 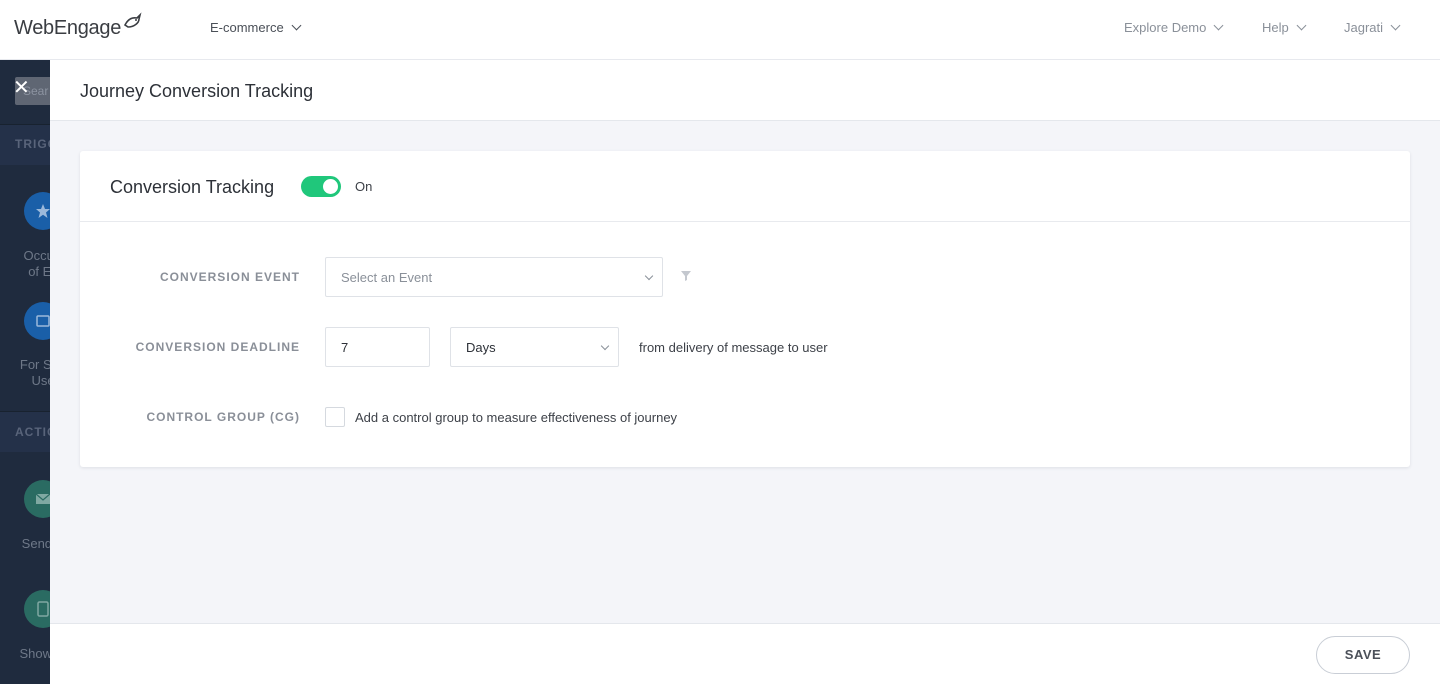 What do you see at coordinates (330, 186) in the screenshot?
I see `toggle-knob` at bounding box center [330, 186].